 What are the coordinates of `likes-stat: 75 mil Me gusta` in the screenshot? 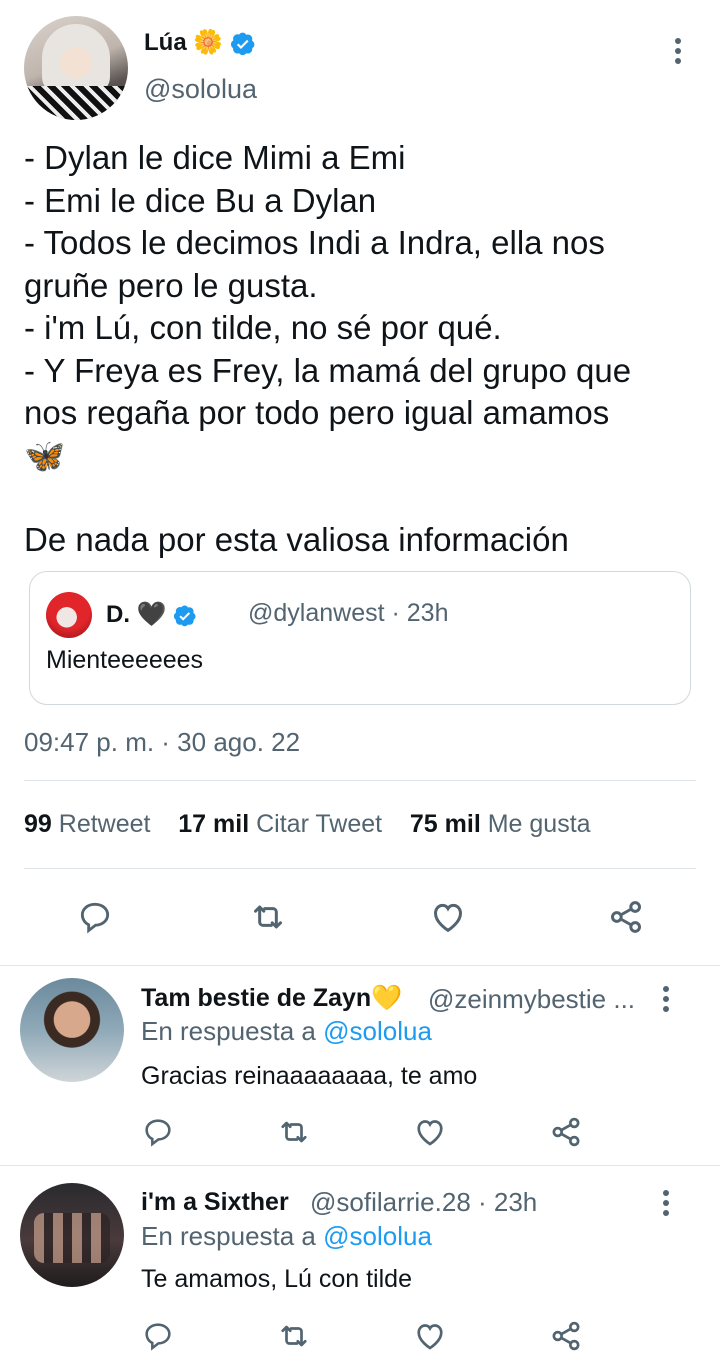 It's located at (500, 824).